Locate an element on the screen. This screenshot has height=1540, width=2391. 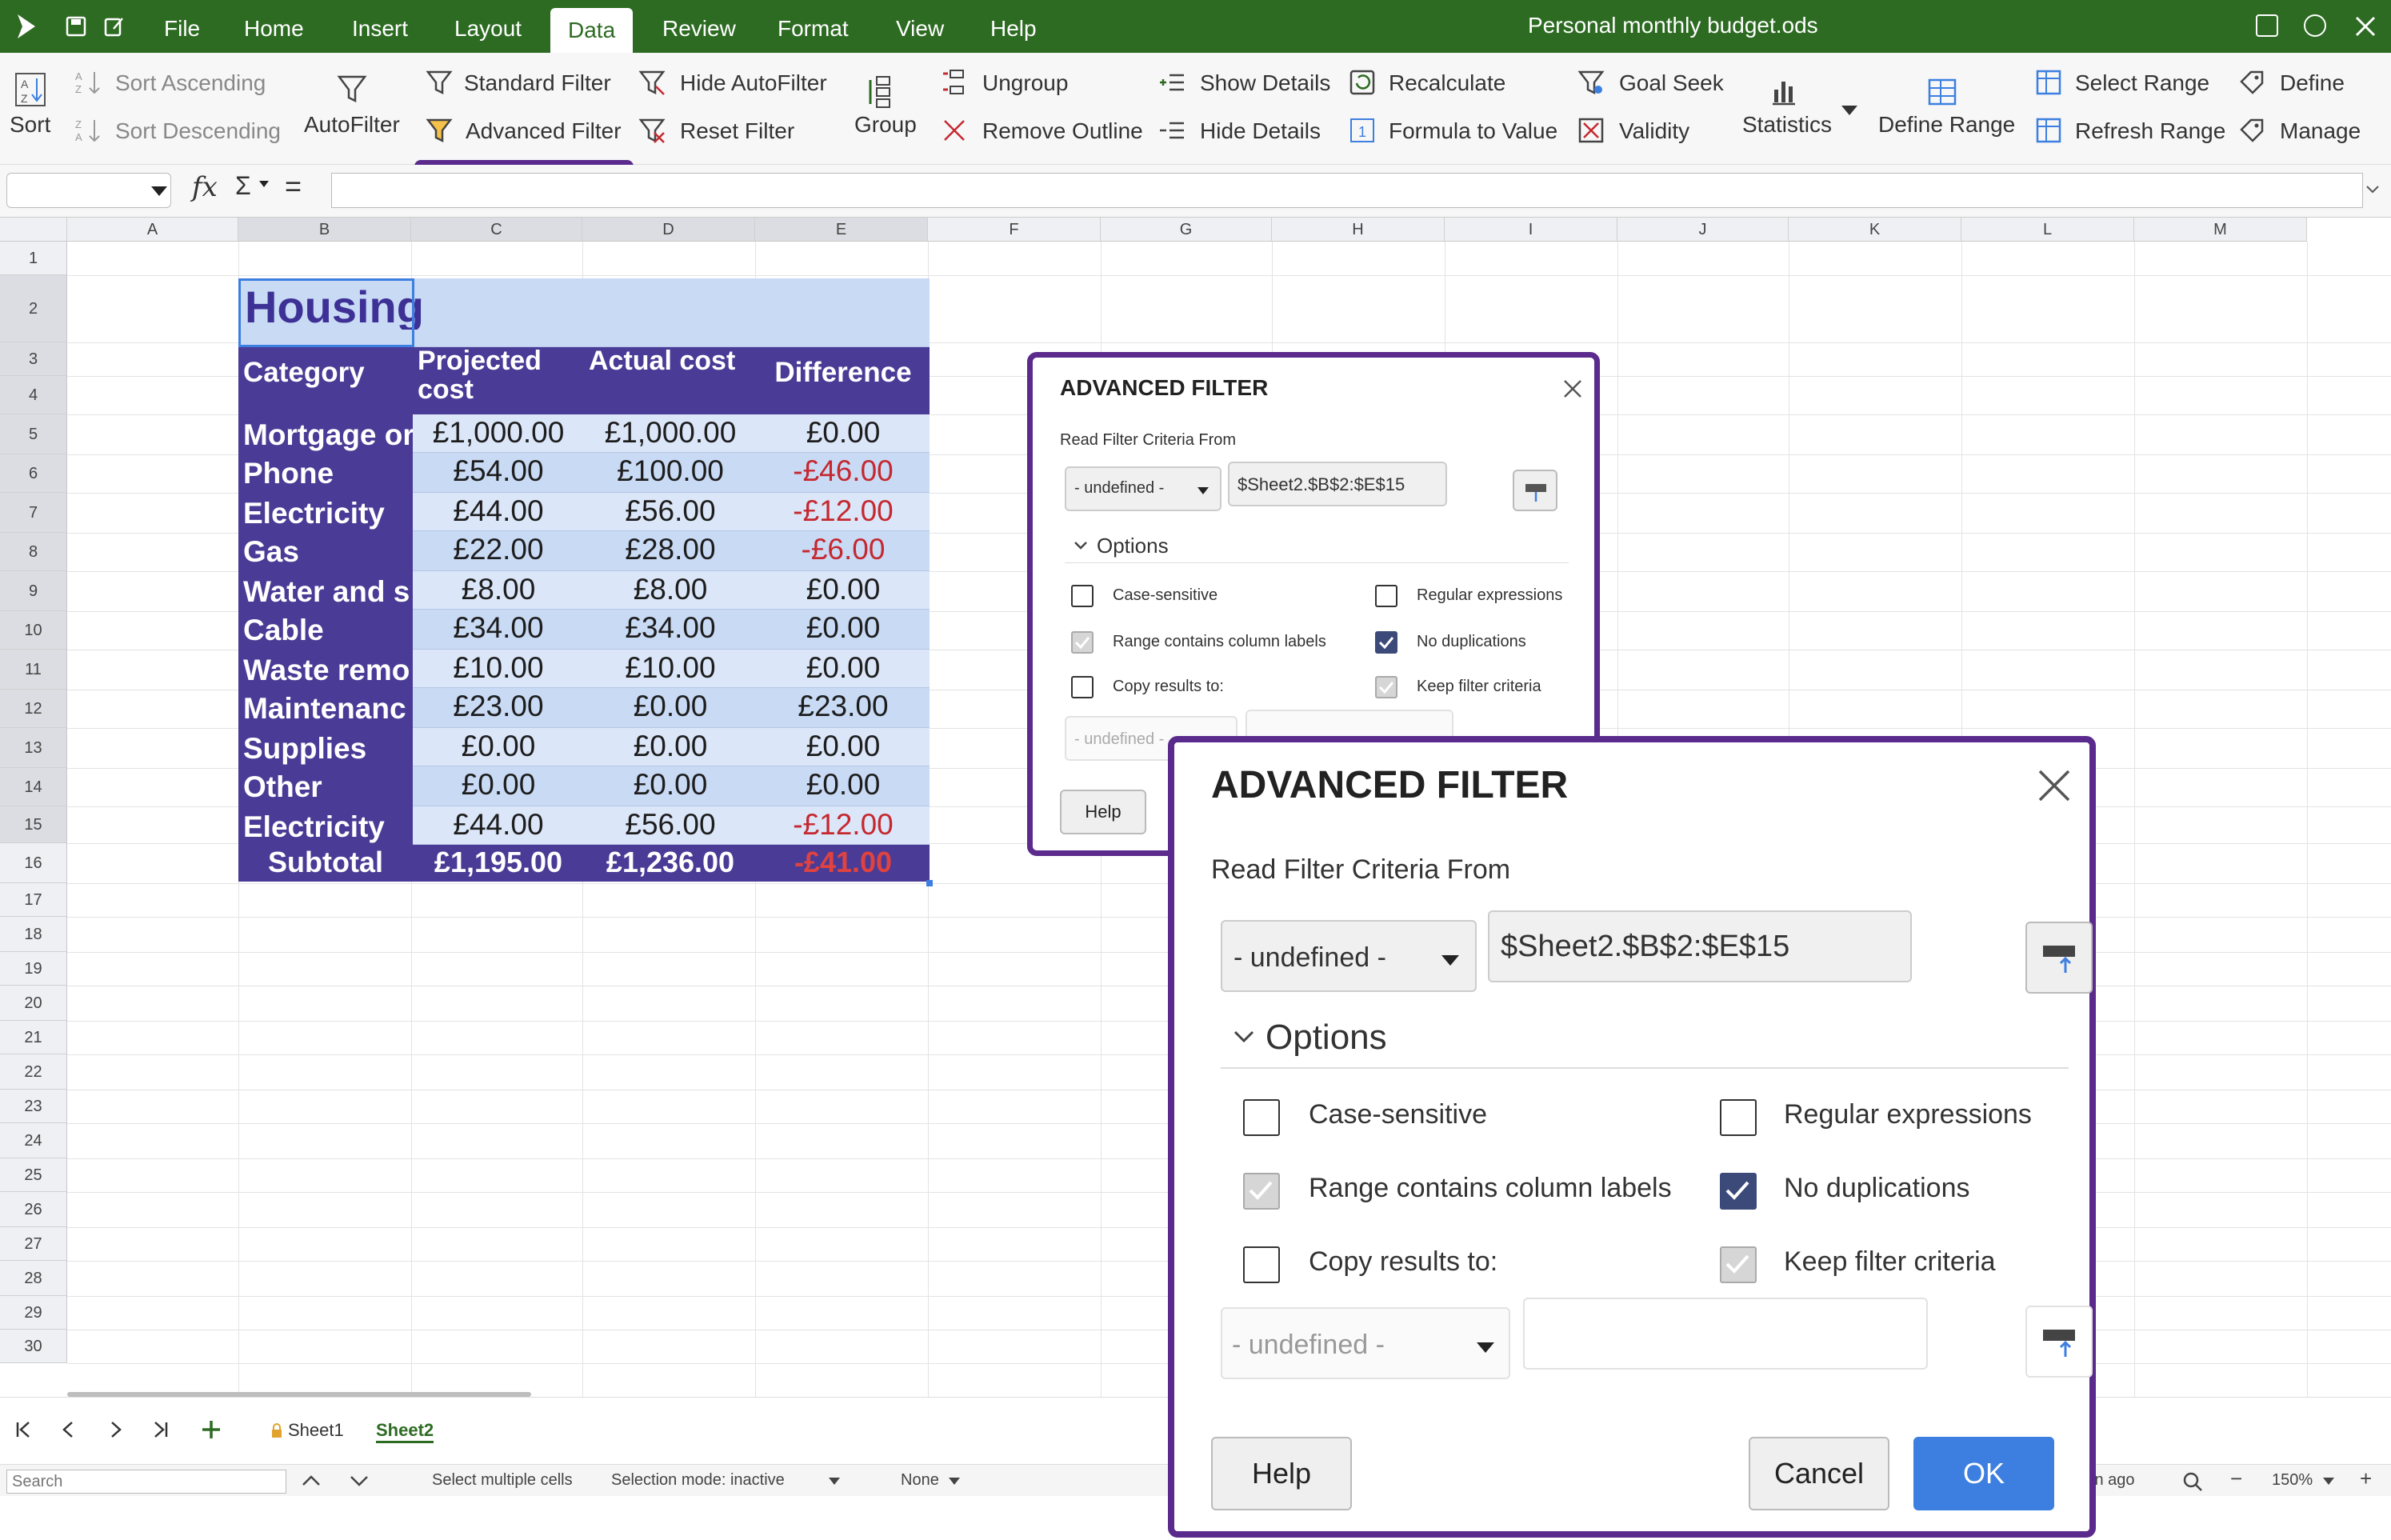
copy-results-checkbox is located at coordinates (1082, 687).